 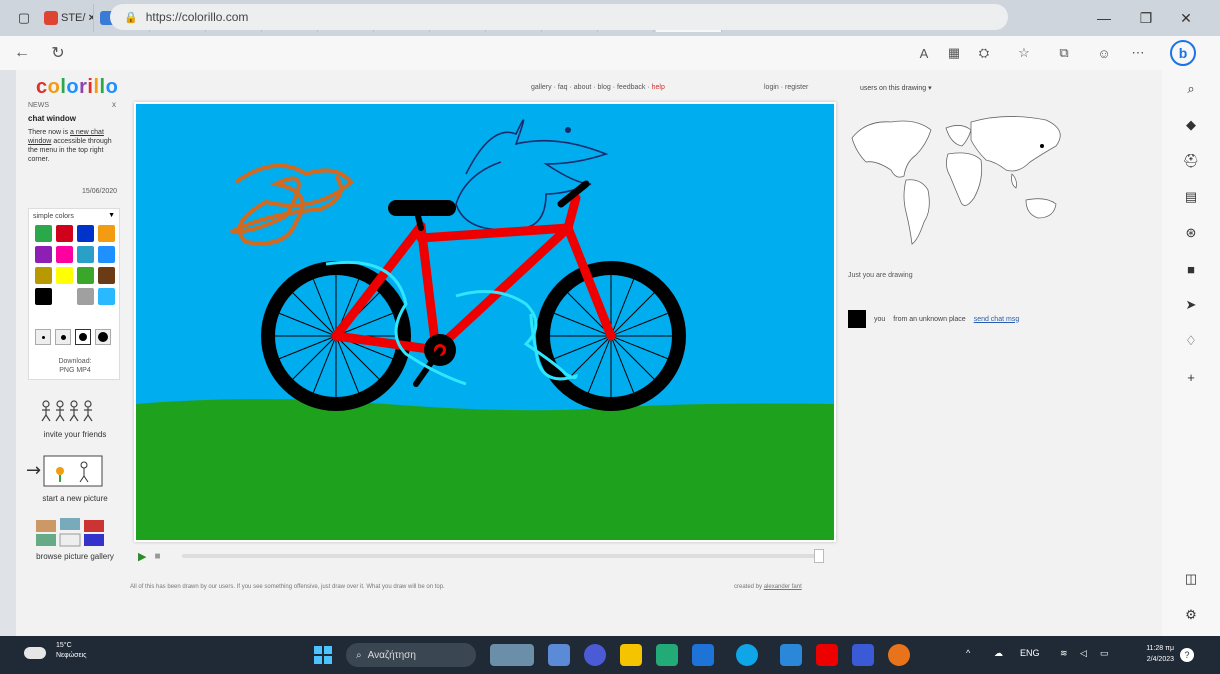 I want to click on news-close-icon: x, so click(x=114, y=104).